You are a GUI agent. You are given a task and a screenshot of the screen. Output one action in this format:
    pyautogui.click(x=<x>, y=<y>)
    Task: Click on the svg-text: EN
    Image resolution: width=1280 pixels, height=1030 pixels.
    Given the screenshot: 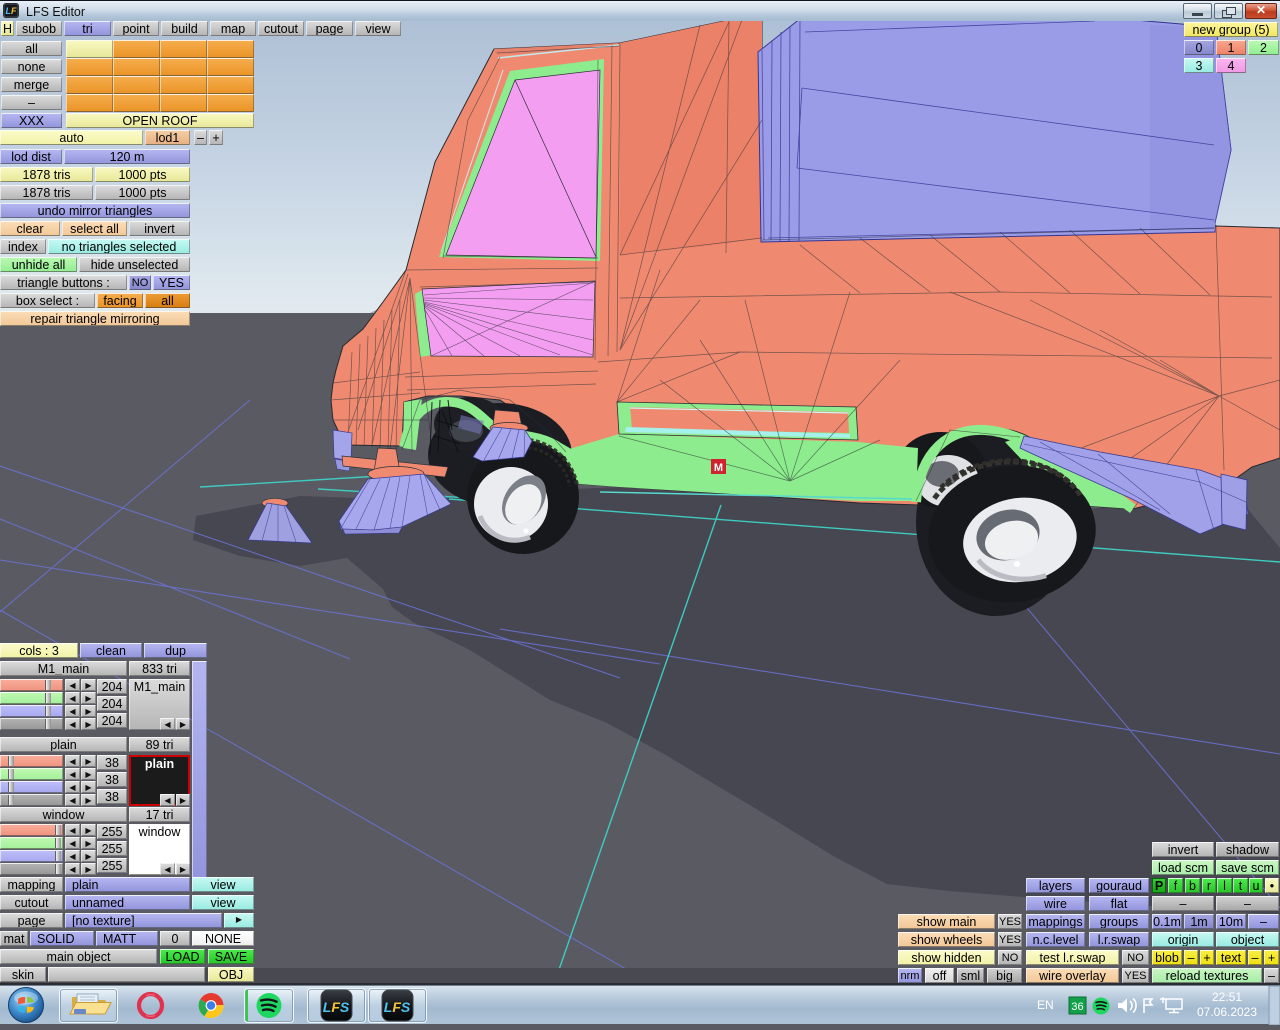 What is the action you would take?
    pyautogui.click(x=1045, y=1005)
    